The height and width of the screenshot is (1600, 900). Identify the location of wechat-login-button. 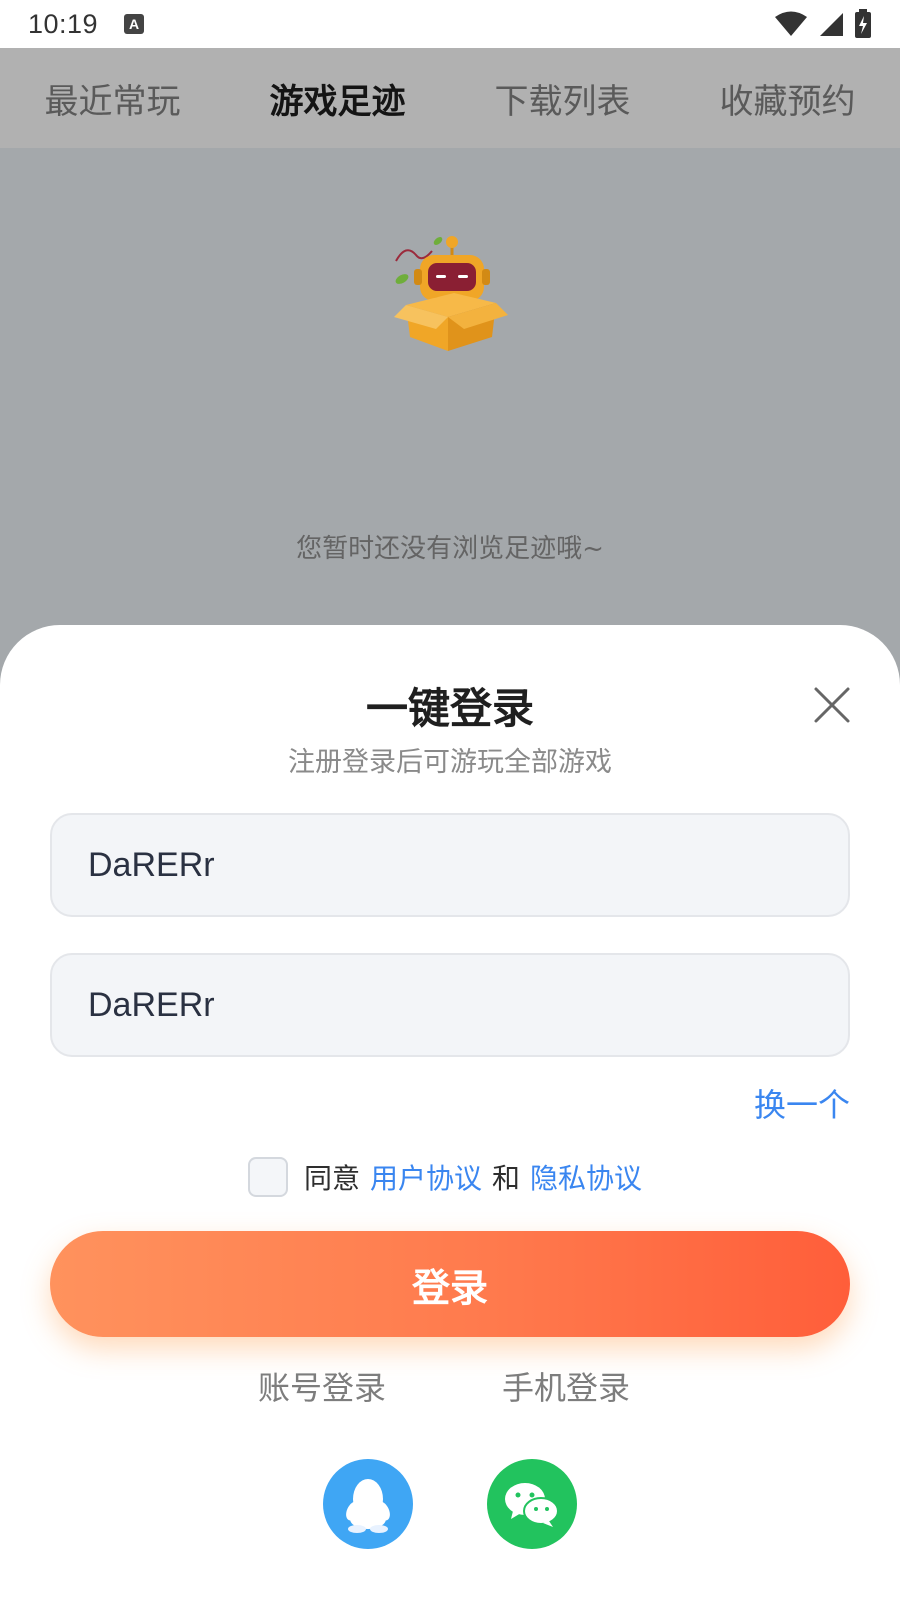
(532, 1504).